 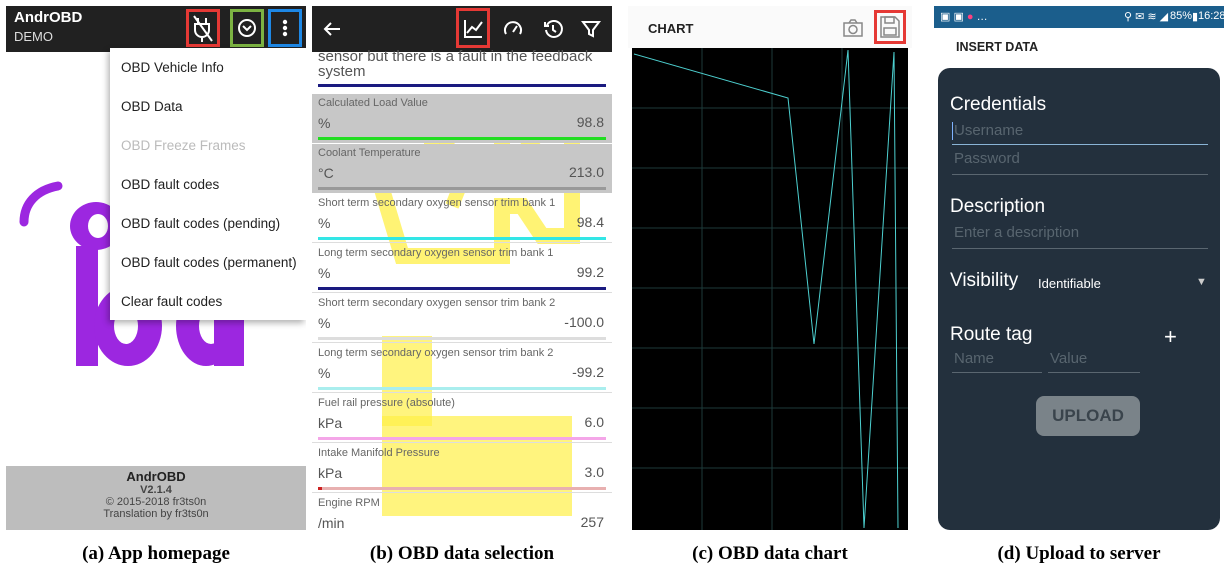 I want to click on username-field: Username, so click(x=988, y=130).